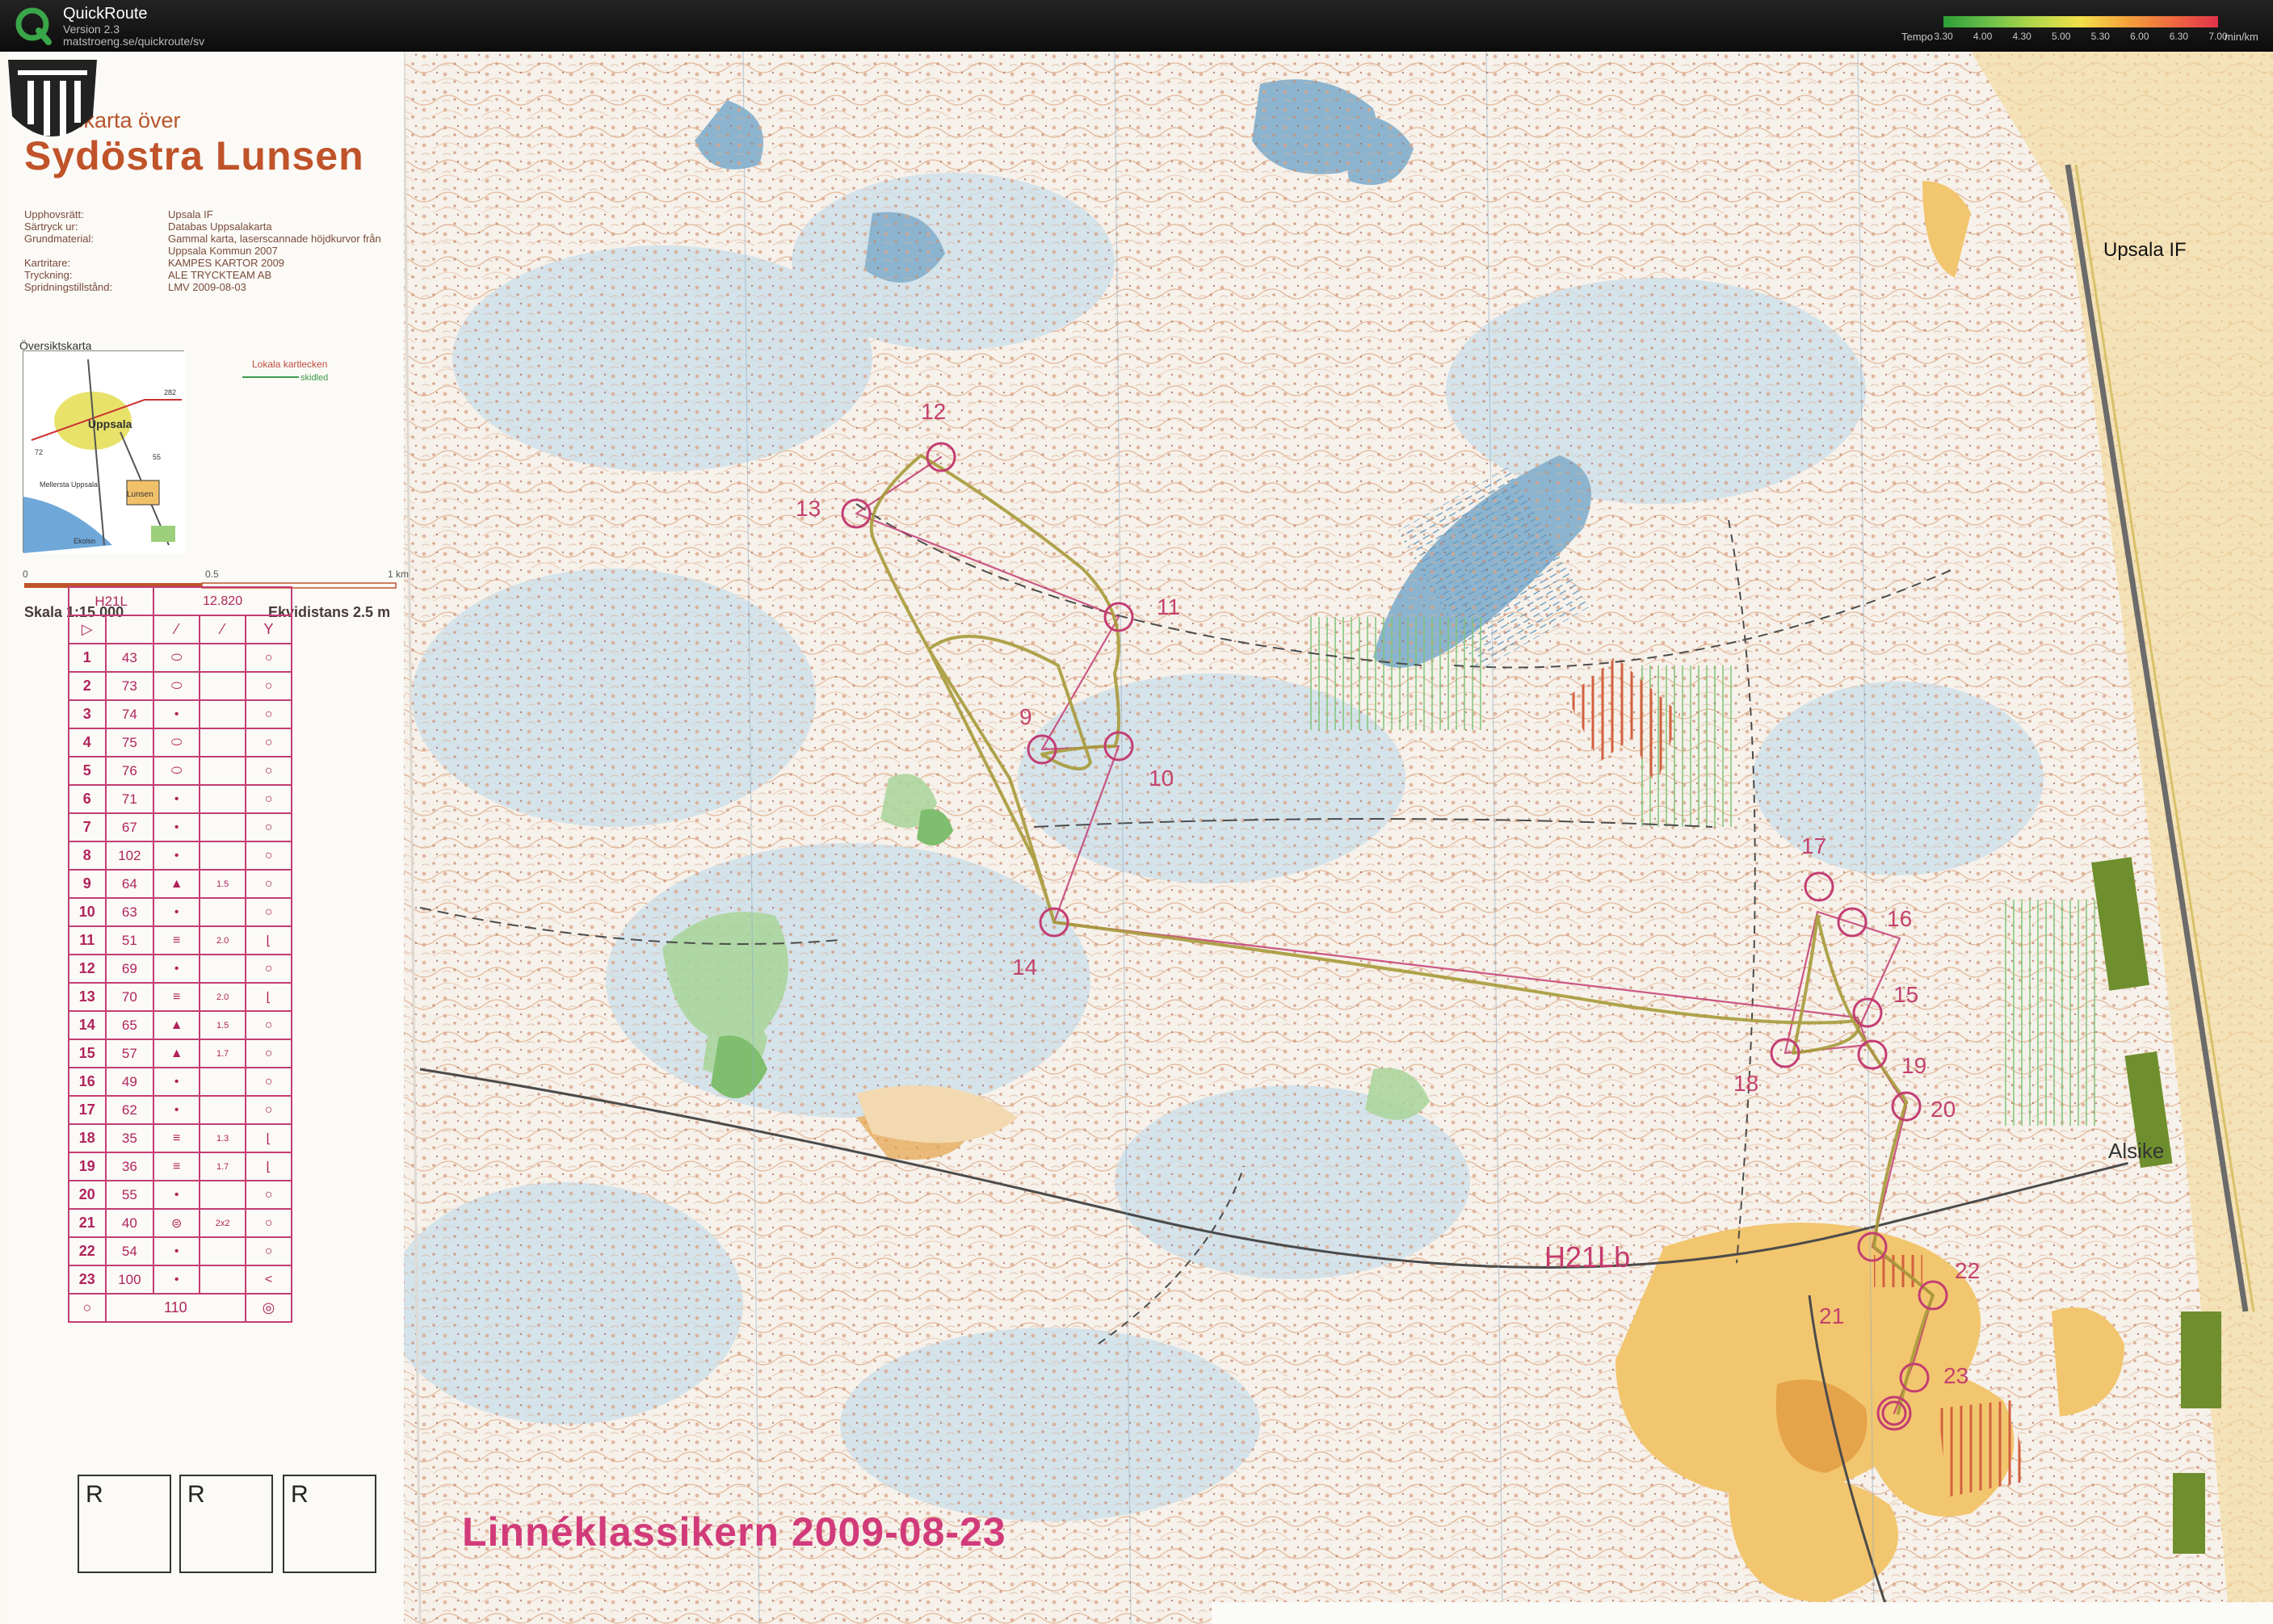 The height and width of the screenshot is (1624, 2273). Describe the element at coordinates (1814, 845) in the screenshot. I see `control-number-label: 17` at that location.